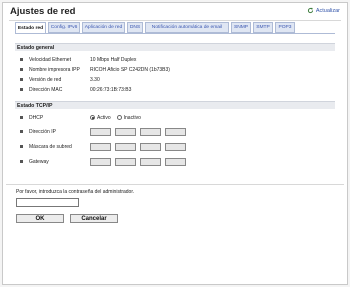 This screenshot has width=350, height=287. Describe the element at coordinates (175, 47) in the screenshot. I see `general-status-header: Estado general` at that location.